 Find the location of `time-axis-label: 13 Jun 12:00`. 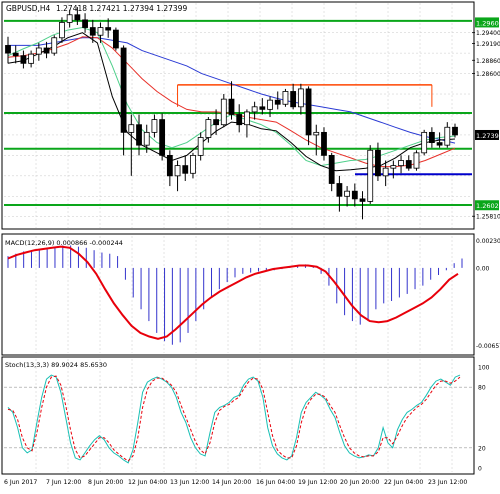

time-axis-label: 13 Jun 12:00 is located at coordinates (189, 482).